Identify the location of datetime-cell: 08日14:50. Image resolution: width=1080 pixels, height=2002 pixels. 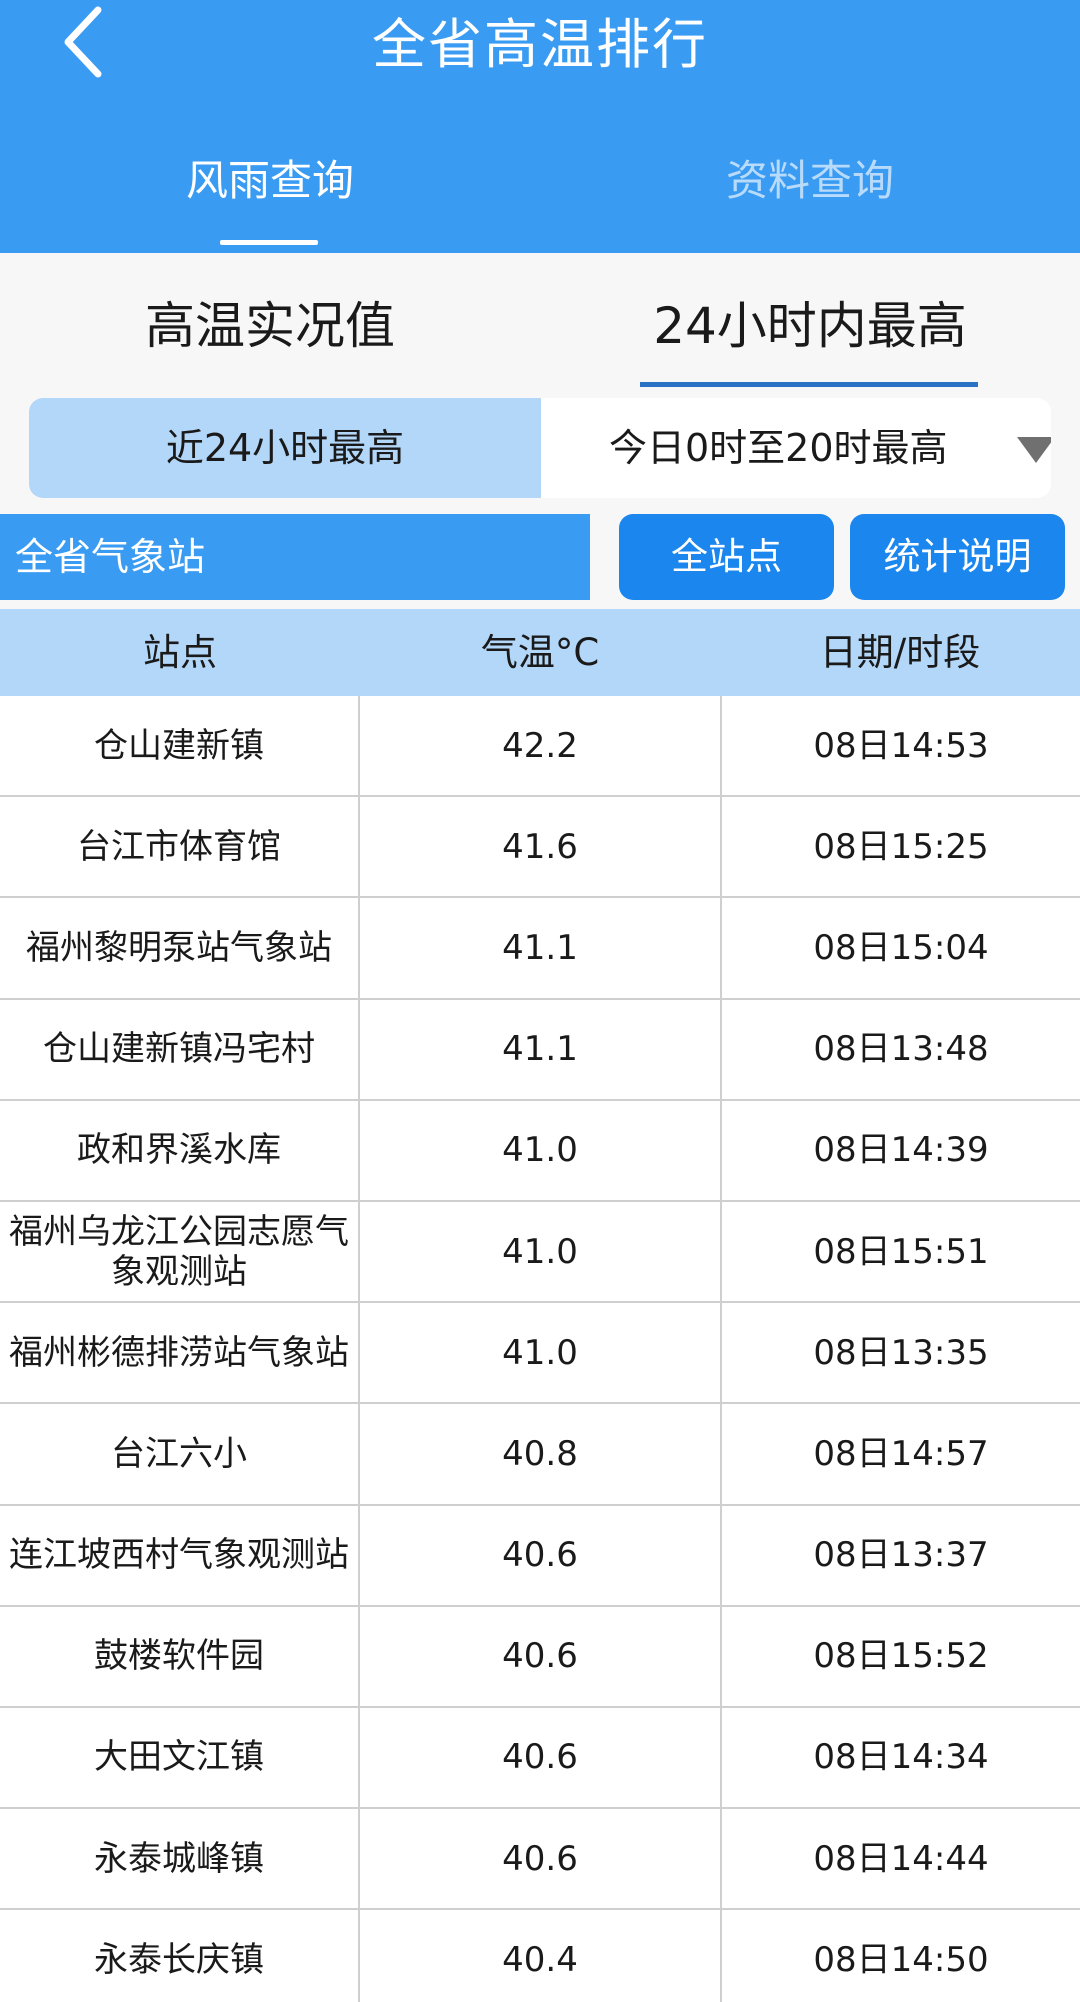
(901, 1959).